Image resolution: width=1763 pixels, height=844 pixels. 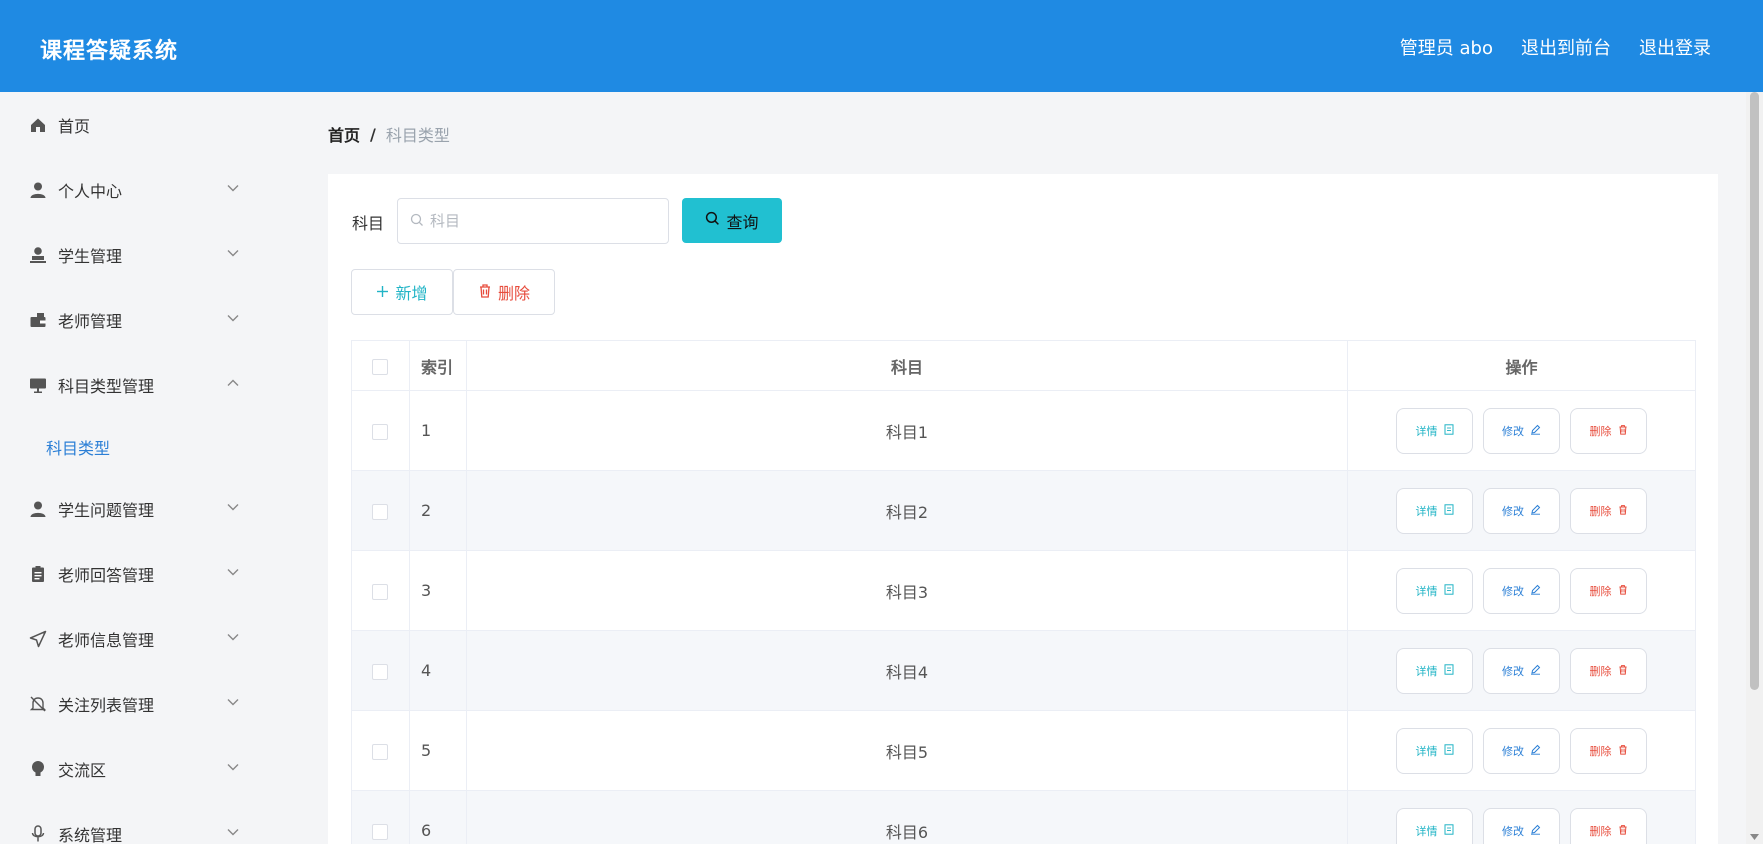 What do you see at coordinates (150, 124) in the screenshot?
I see `sidebar-item-home: 首页` at bounding box center [150, 124].